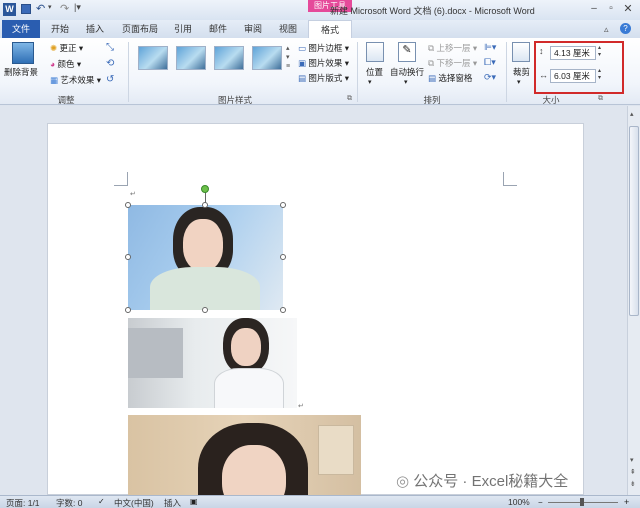  What do you see at coordinates (66, 100) in the screenshot?
I see `adjust-group-label: 调整` at bounding box center [66, 100].